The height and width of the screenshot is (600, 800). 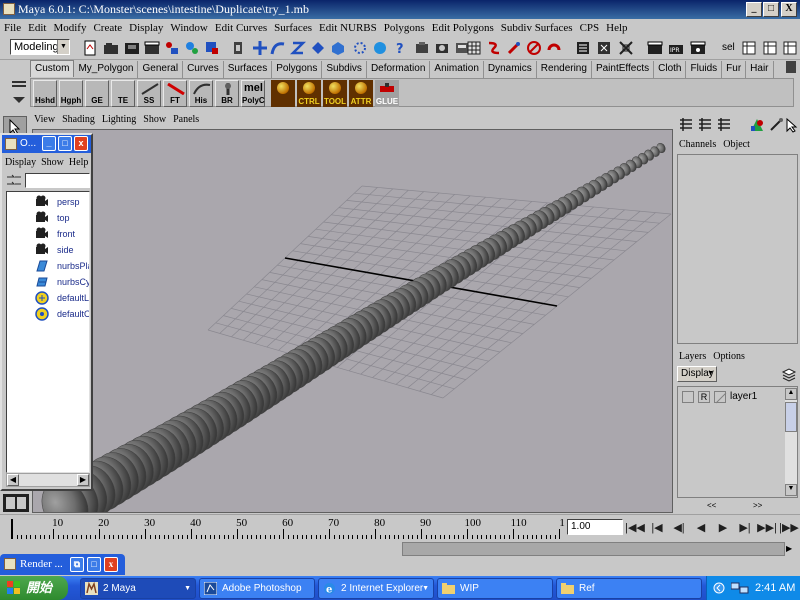 What do you see at coordinates (457, 69) in the screenshot?
I see `shelf-tab-animation: Animation` at bounding box center [457, 69].